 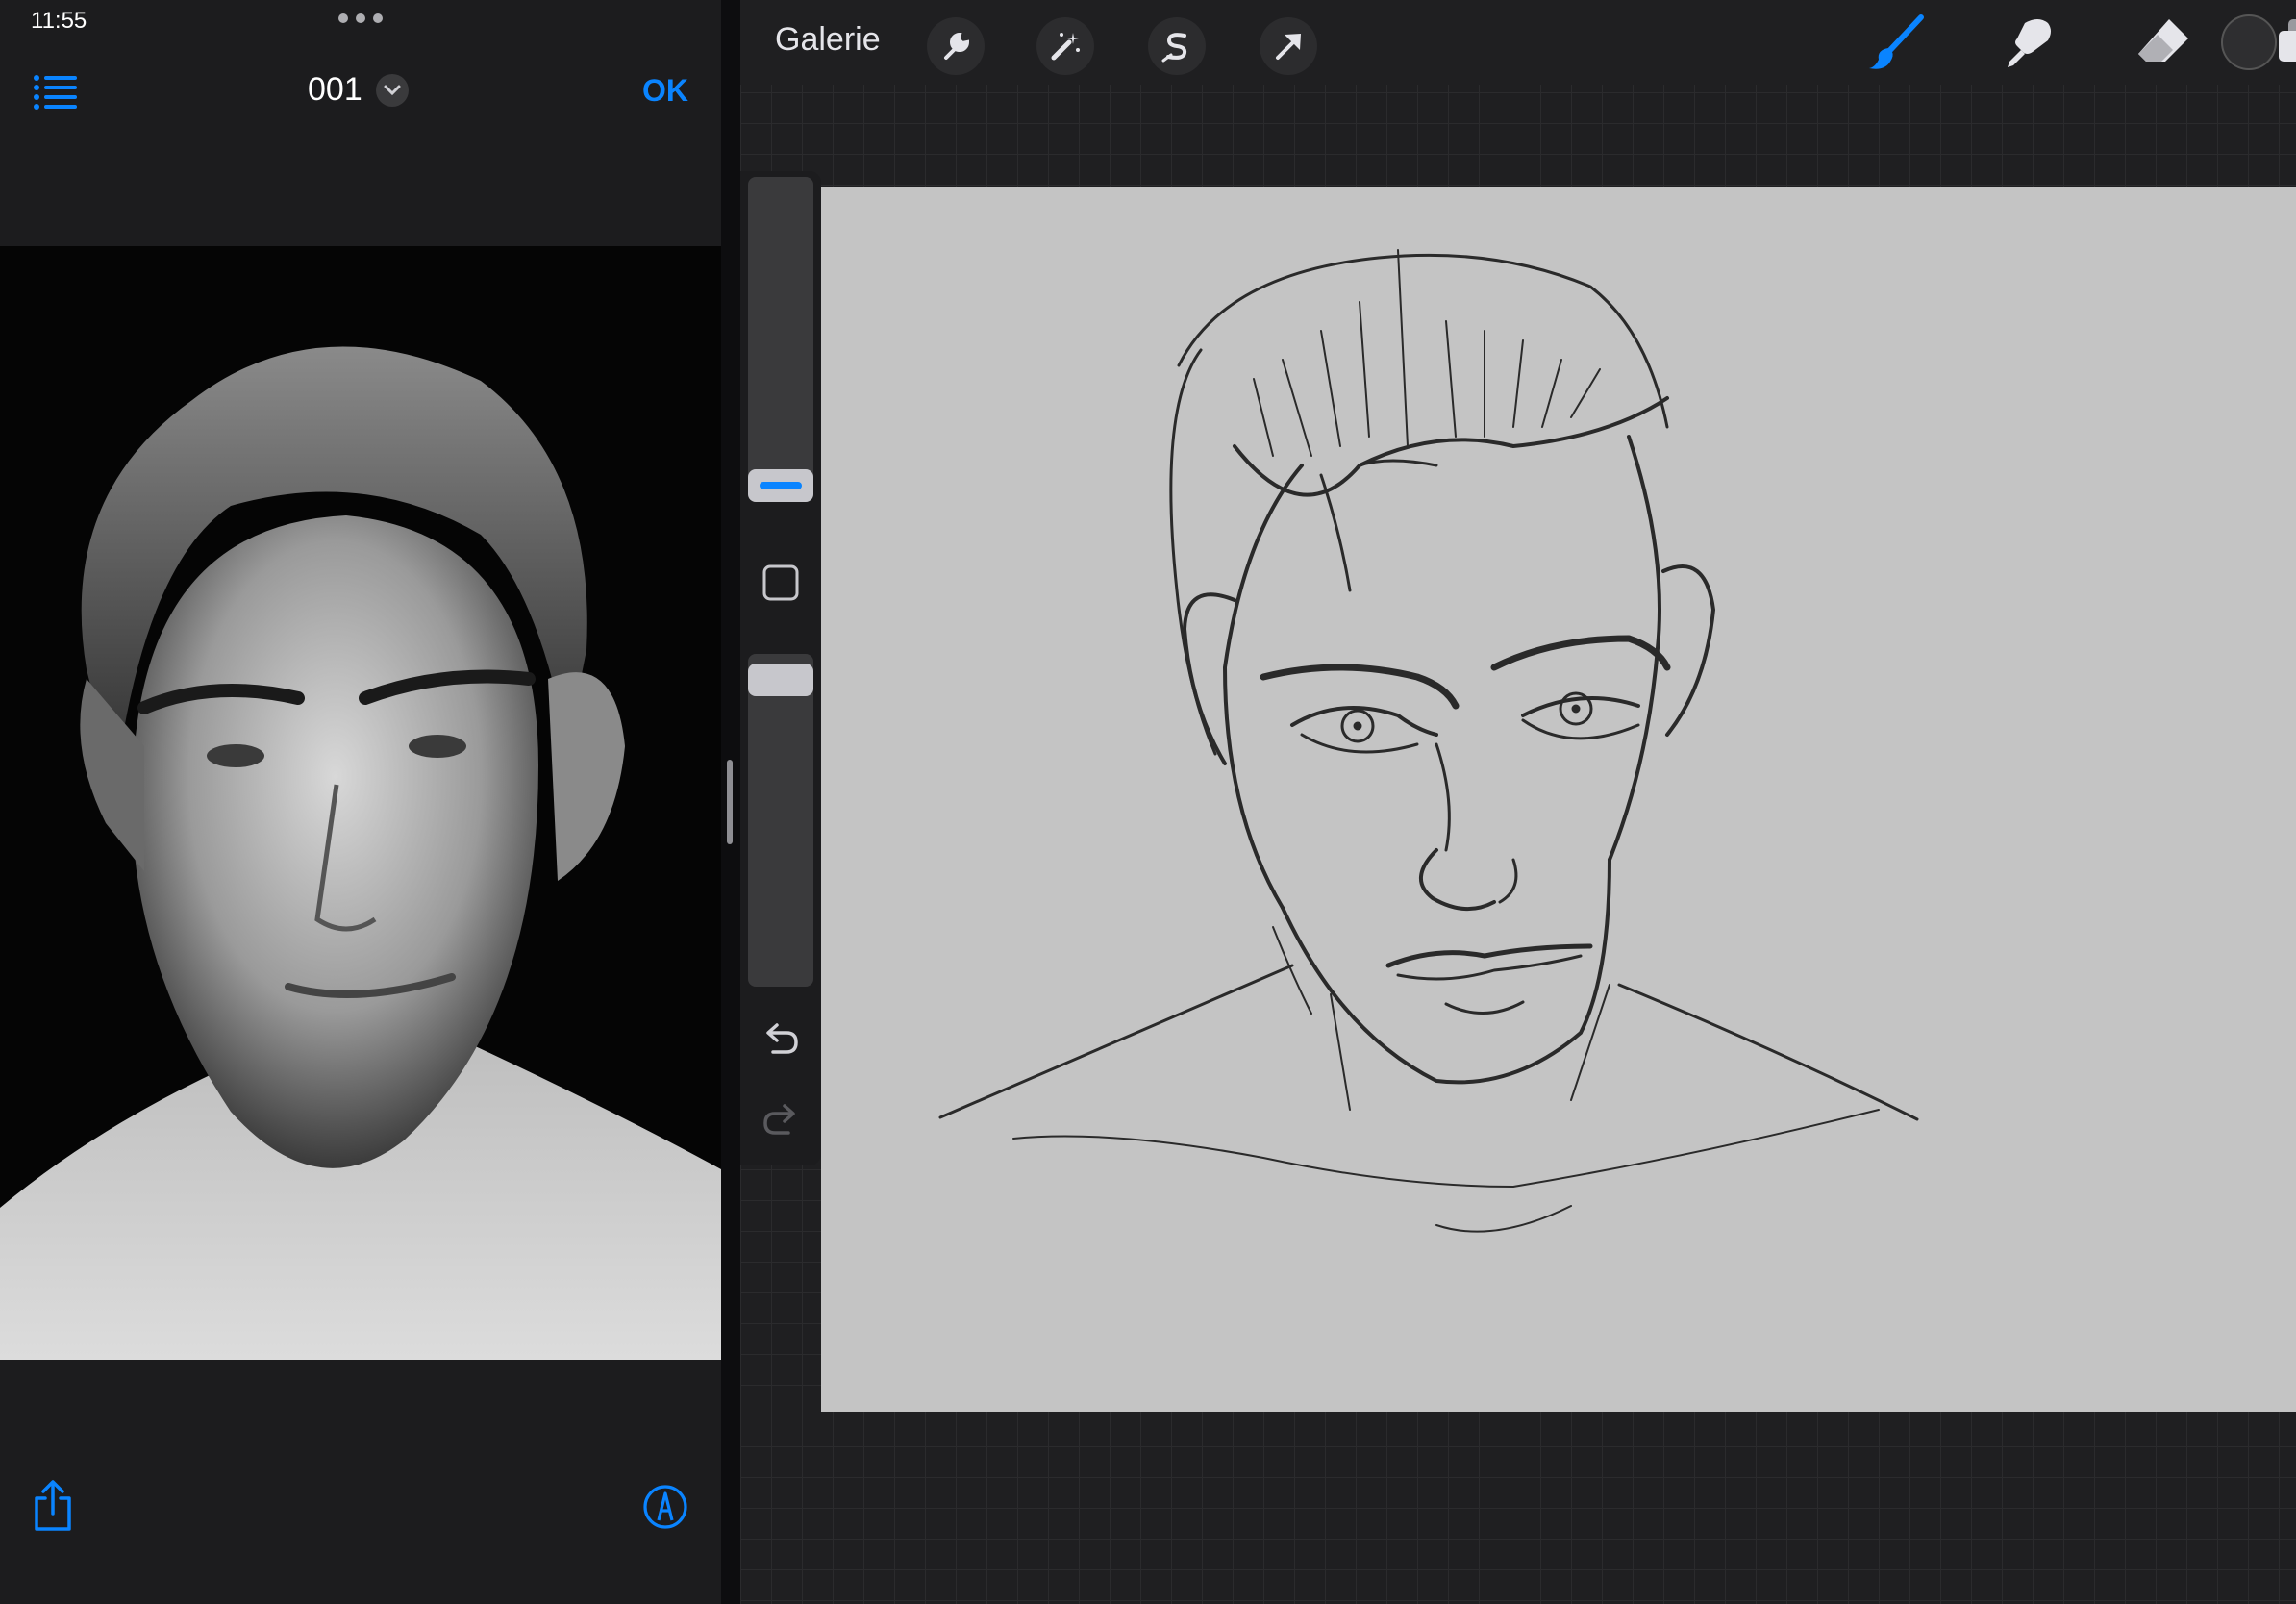 I want to click on arrow-transform-icon, so click(x=1288, y=46).